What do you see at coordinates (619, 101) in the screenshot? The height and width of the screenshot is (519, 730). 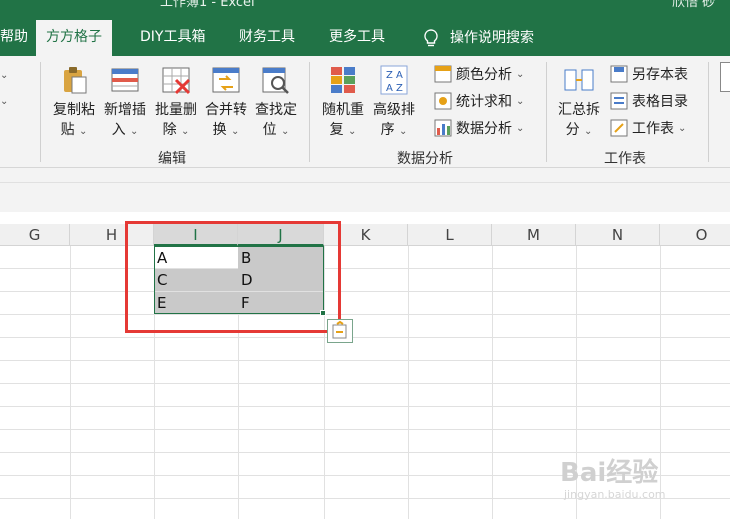 I see `directory-icon` at bounding box center [619, 101].